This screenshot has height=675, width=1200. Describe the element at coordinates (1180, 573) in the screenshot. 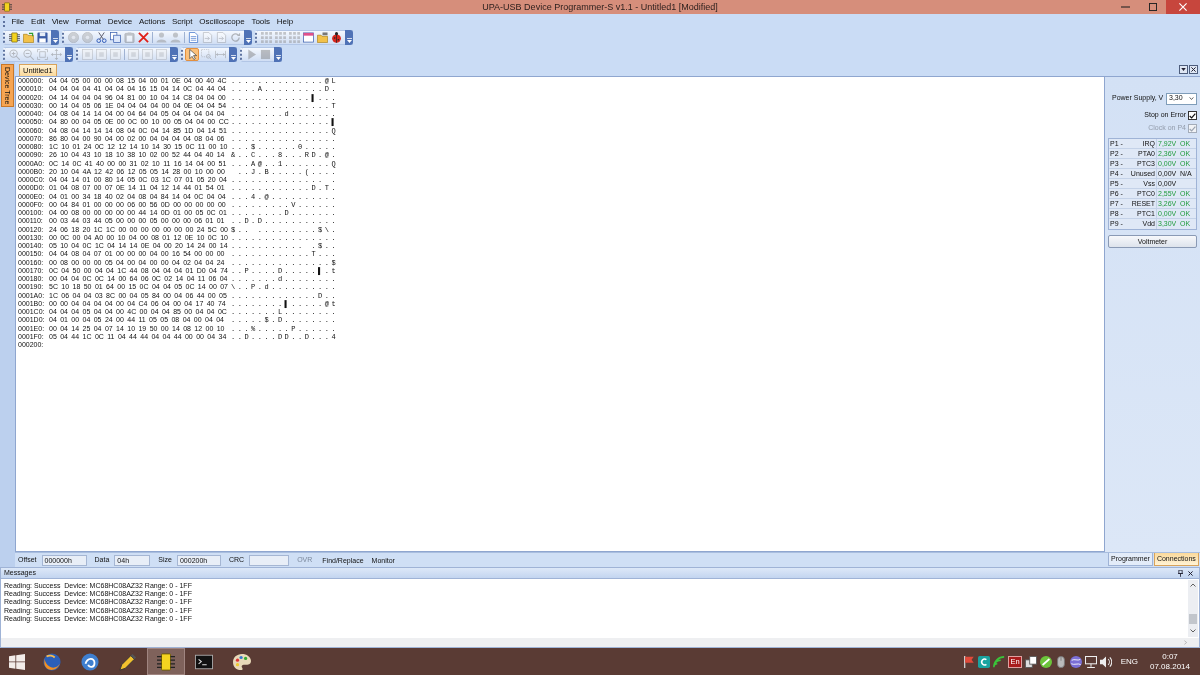

I see `pin-icon` at that location.